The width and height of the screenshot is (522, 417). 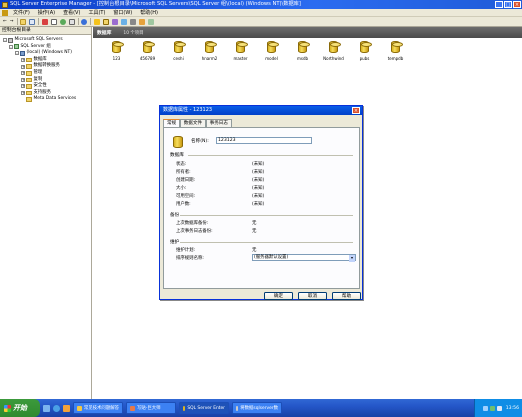 I want to click on dialog-close-button: ×, so click(x=356, y=110).